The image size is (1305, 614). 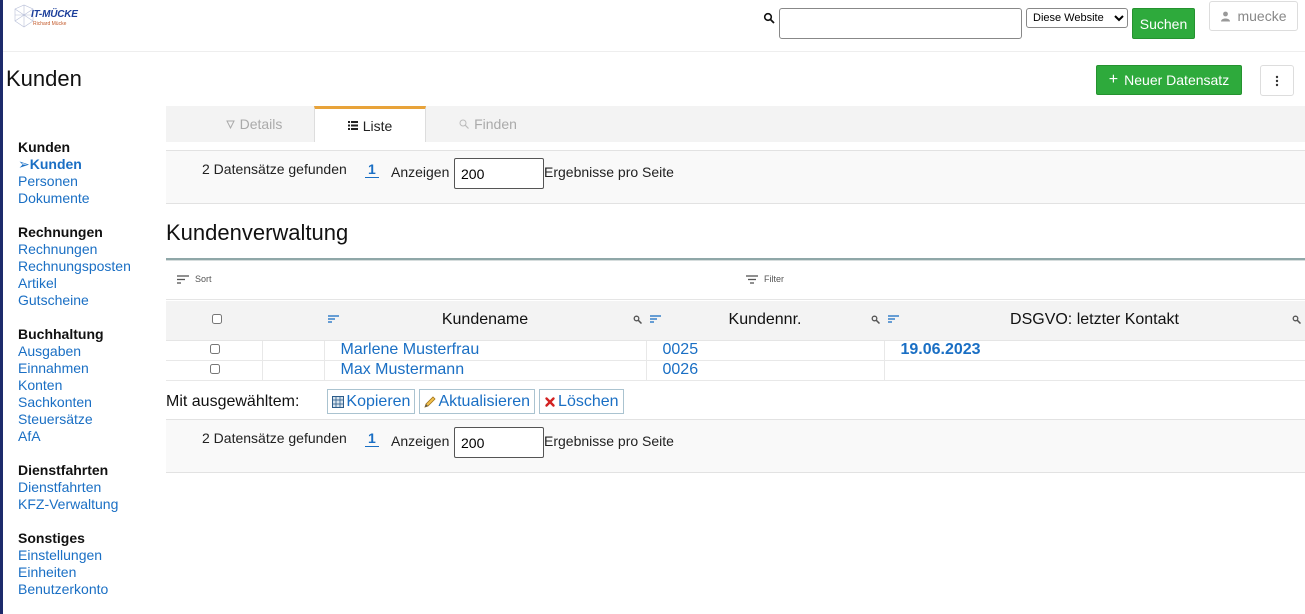 I want to click on update-label: Aktualisieren, so click(x=484, y=401).